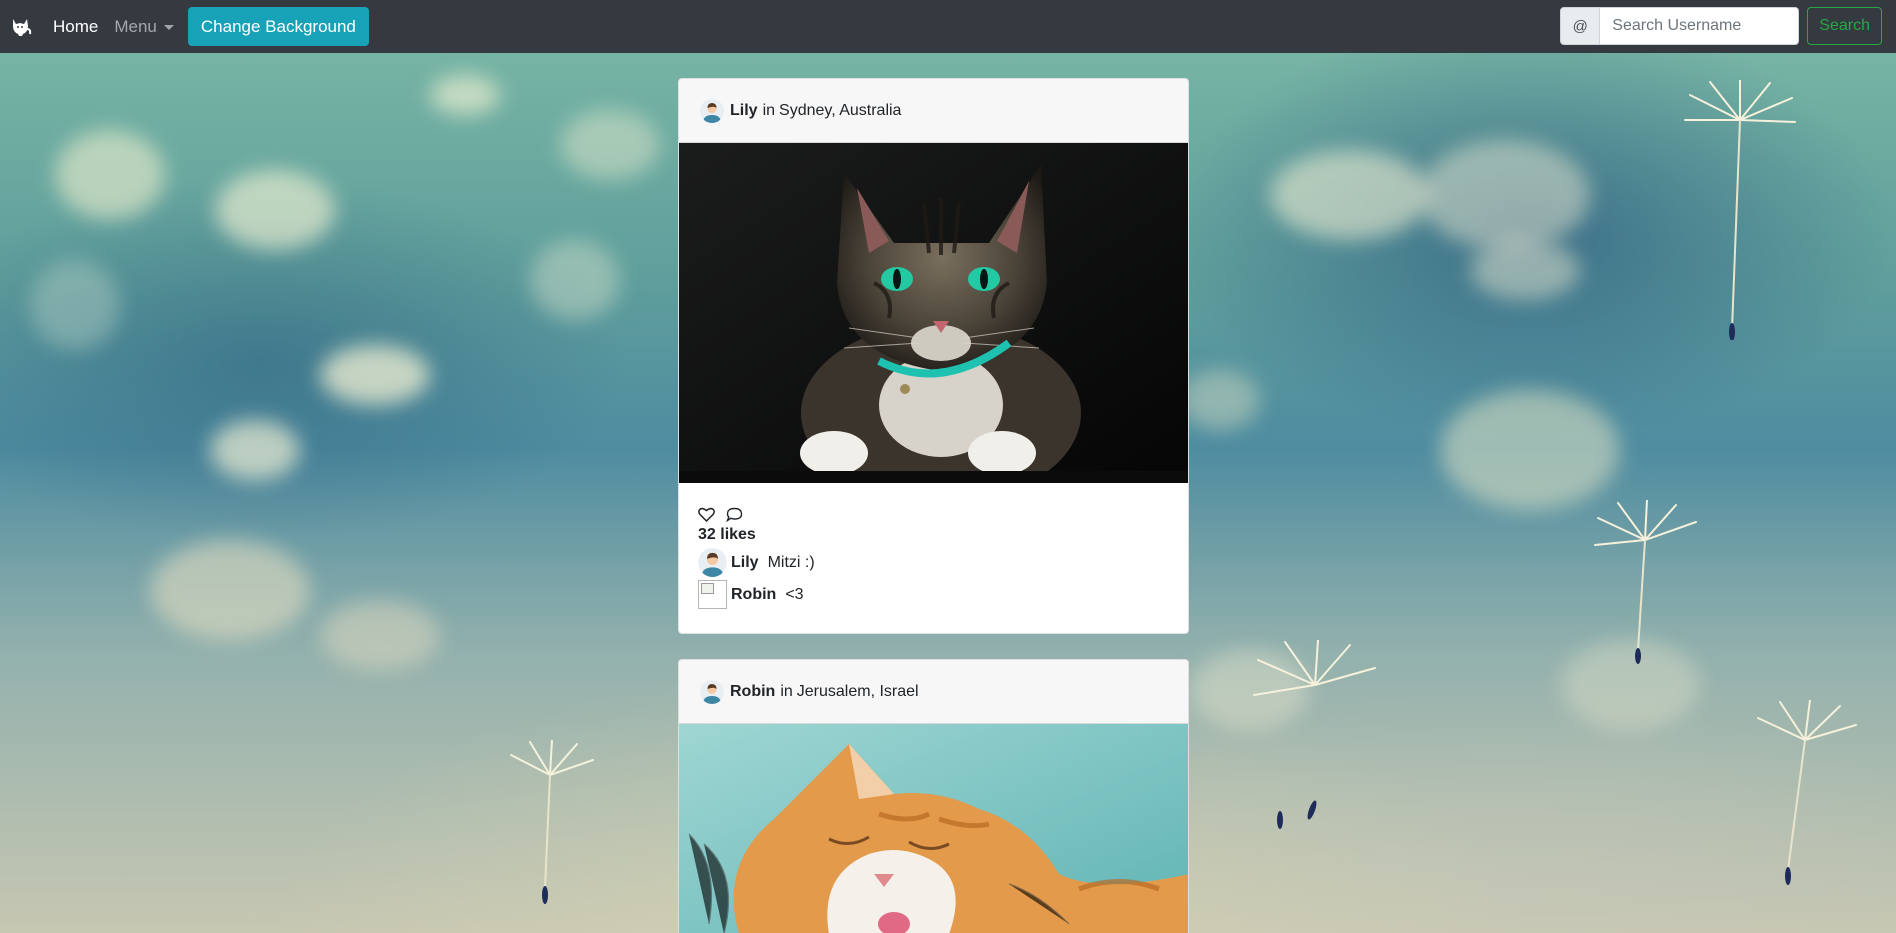 This screenshot has width=1896, height=933. What do you see at coordinates (168, 27) in the screenshot?
I see `caret-down-icon` at bounding box center [168, 27].